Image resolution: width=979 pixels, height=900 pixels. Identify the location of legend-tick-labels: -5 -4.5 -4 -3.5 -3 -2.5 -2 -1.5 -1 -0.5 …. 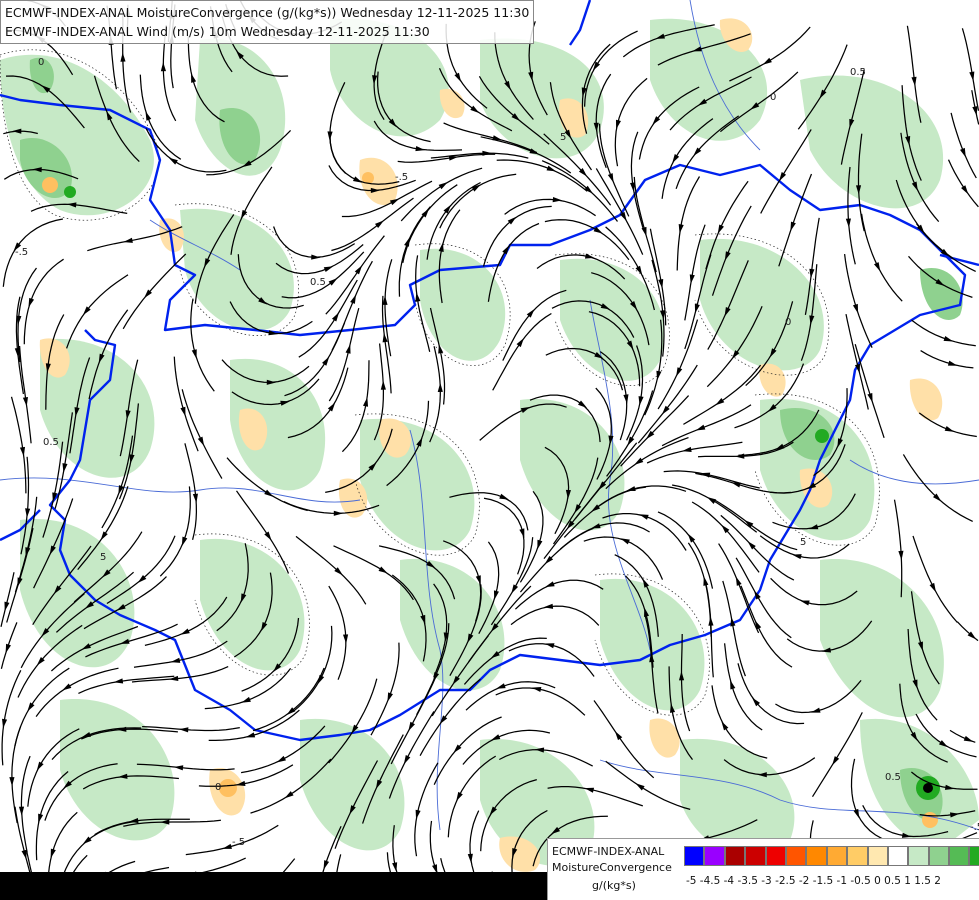
(813, 881).